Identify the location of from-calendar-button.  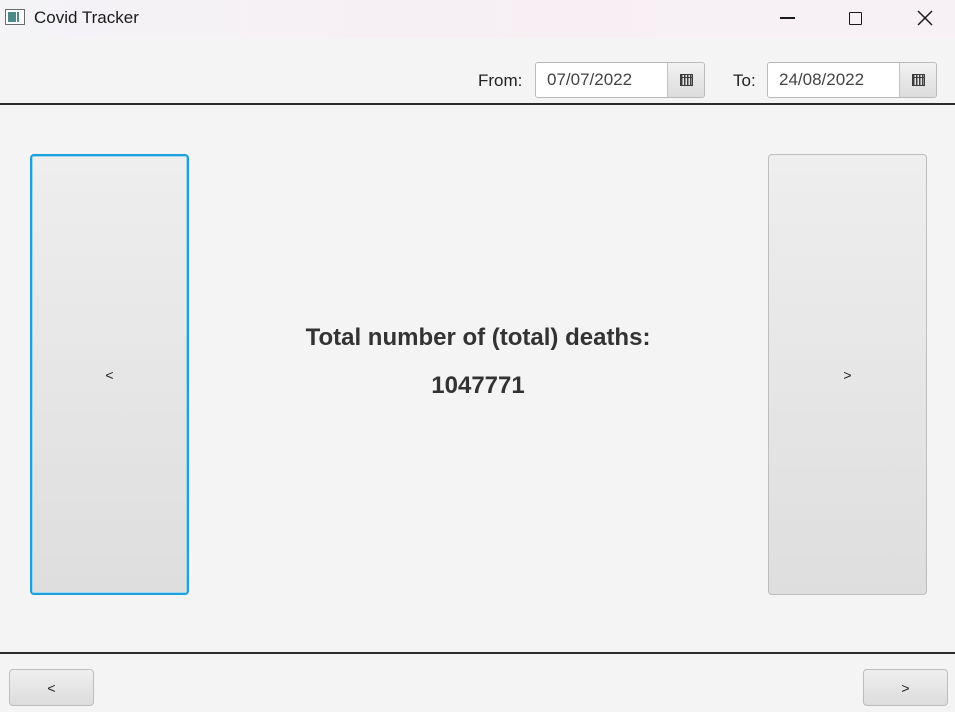
(685, 80).